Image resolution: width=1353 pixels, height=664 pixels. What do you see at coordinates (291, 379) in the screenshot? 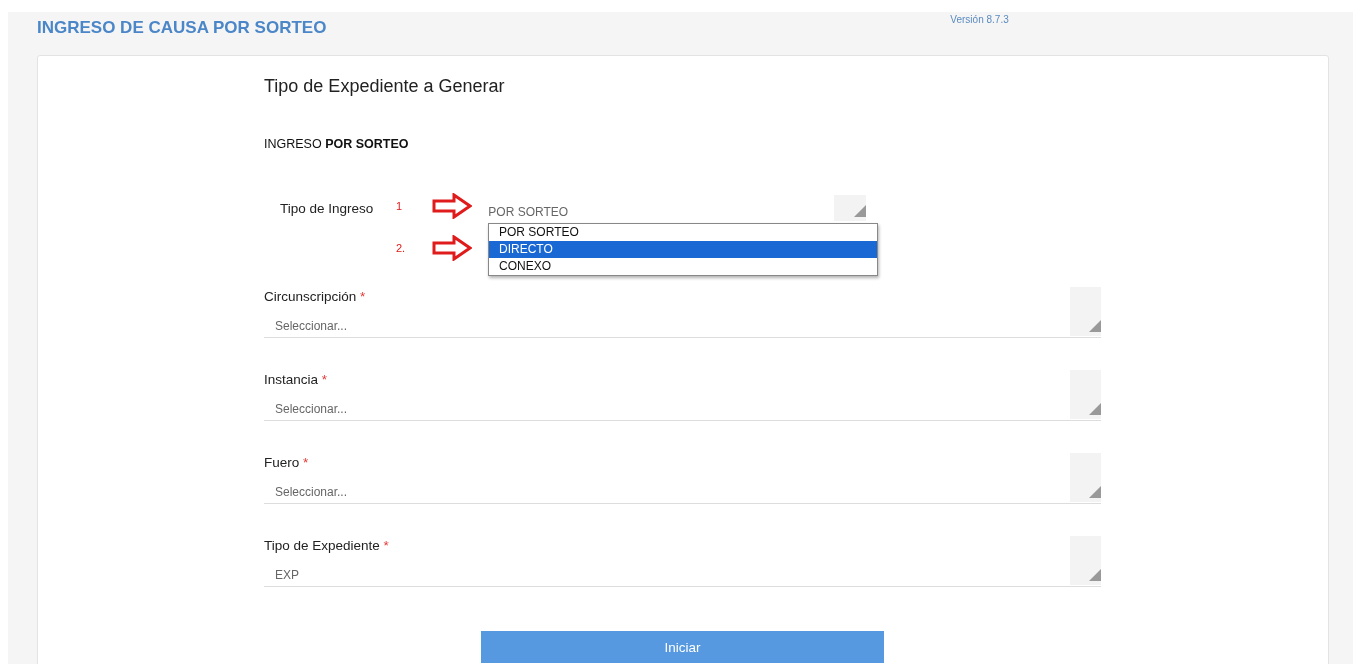
I see `field-label: Instancia` at bounding box center [291, 379].